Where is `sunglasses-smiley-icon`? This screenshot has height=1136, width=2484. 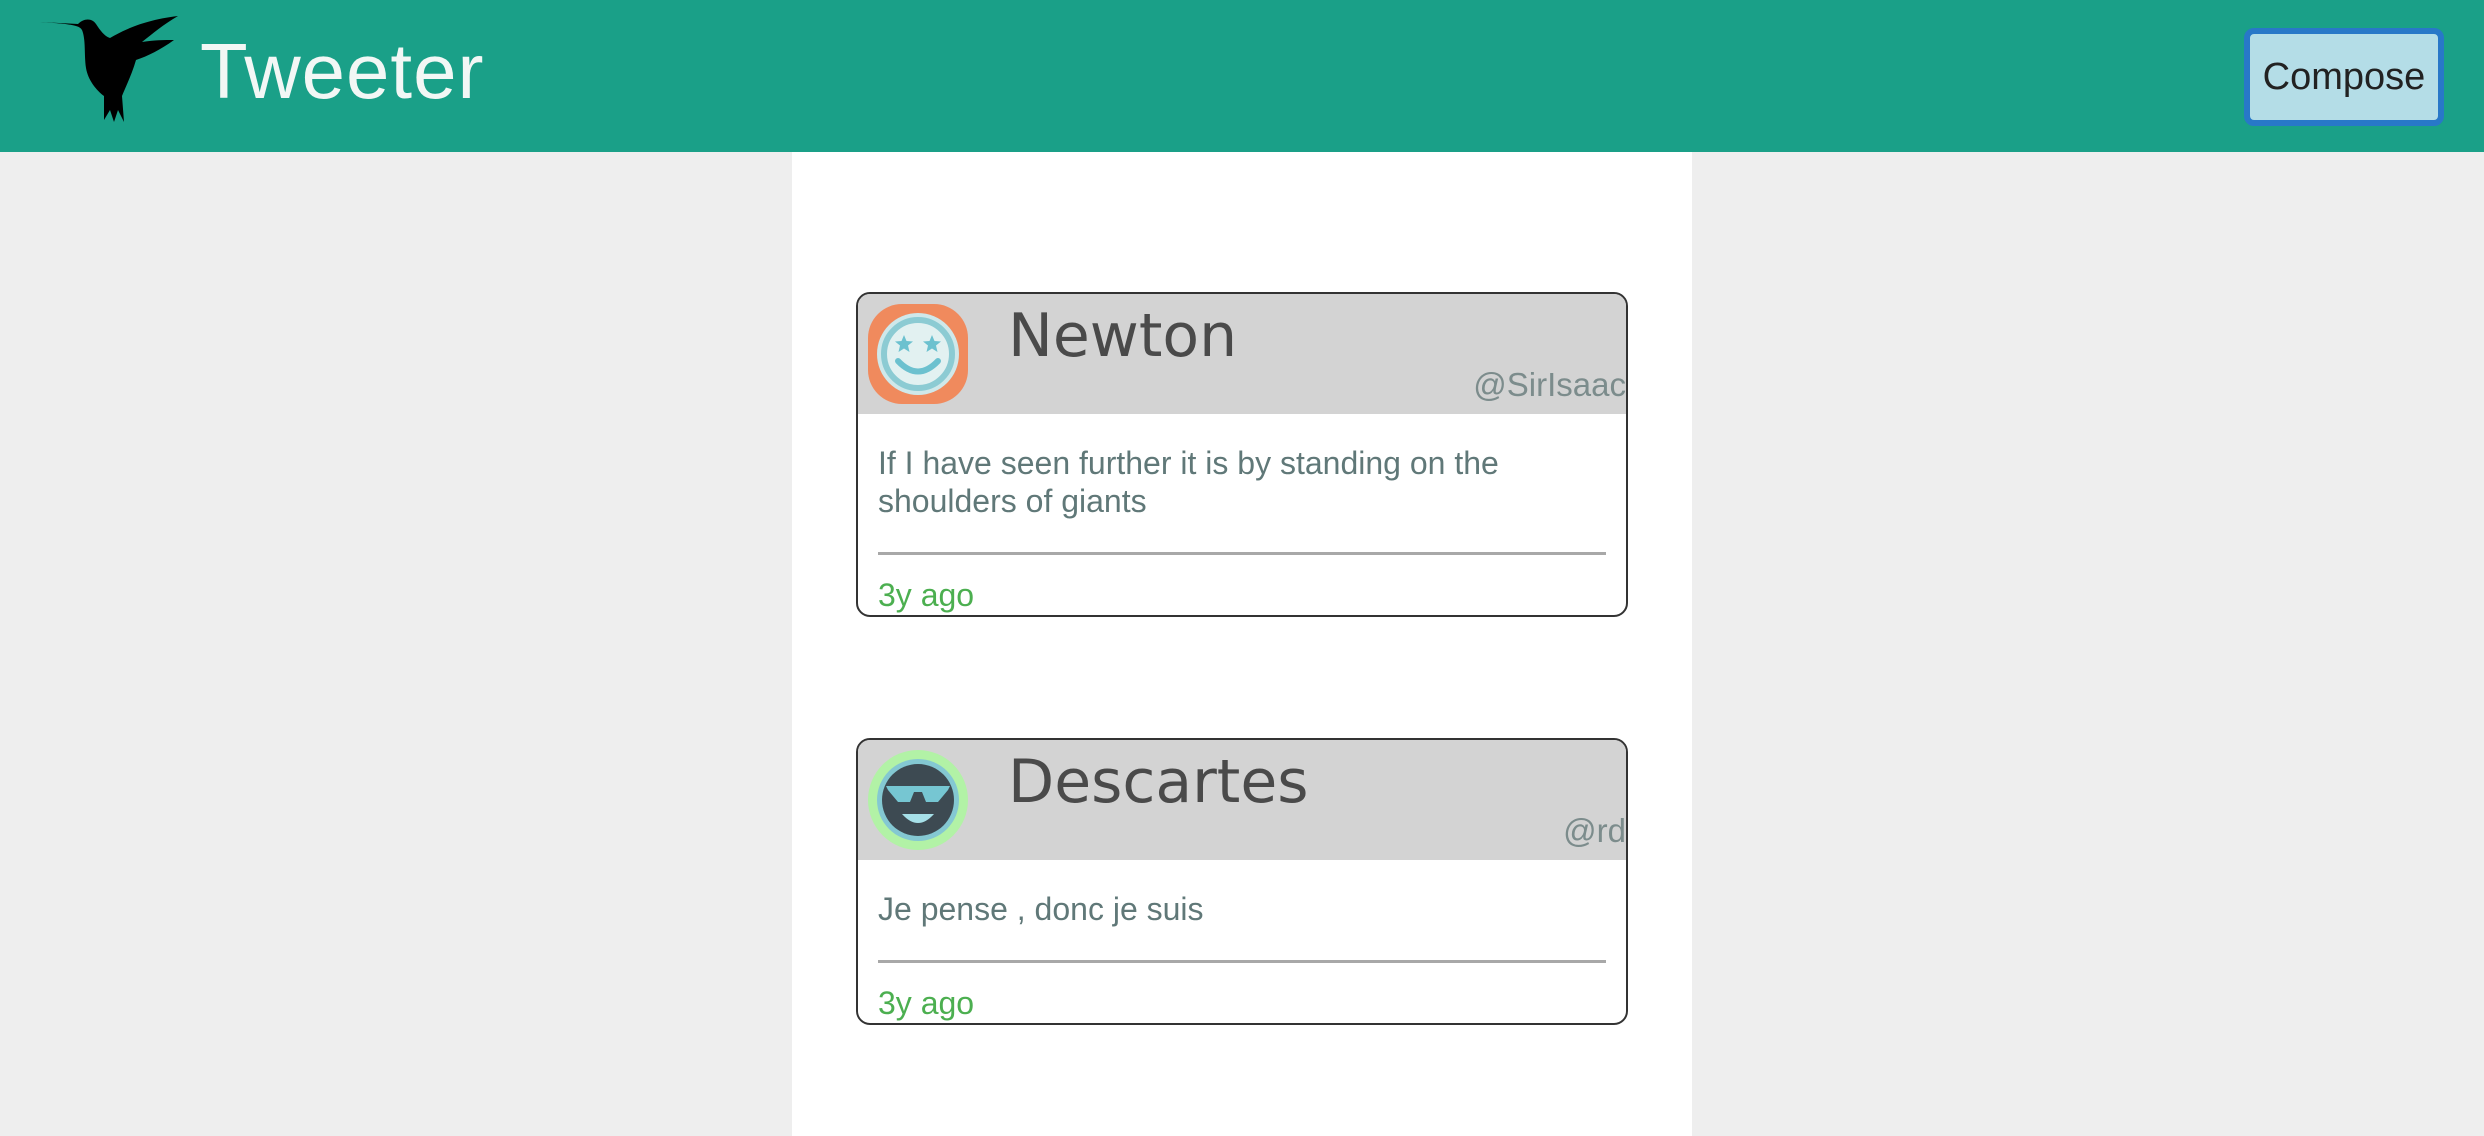 sunglasses-smiley-icon is located at coordinates (918, 800).